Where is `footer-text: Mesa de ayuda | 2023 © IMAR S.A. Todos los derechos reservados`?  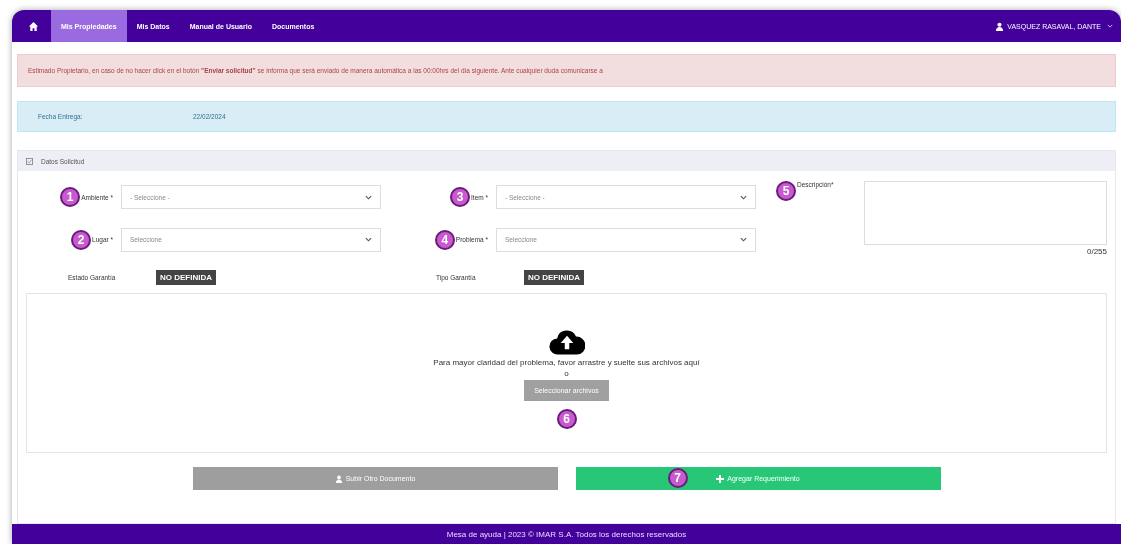
footer-text: Mesa de ayuda | 2023 © IMAR S.A. Todos los derechos reservados is located at coordinates (566, 534).